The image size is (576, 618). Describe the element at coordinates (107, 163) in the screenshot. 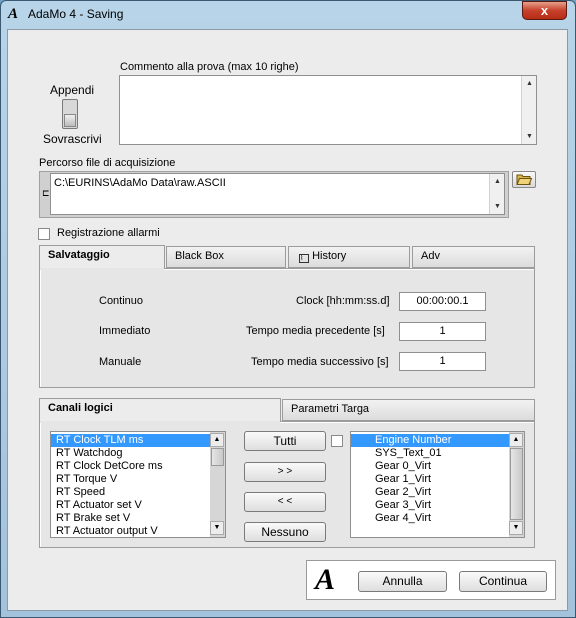

I see `path-label: Percorso file di acquisizione` at that location.